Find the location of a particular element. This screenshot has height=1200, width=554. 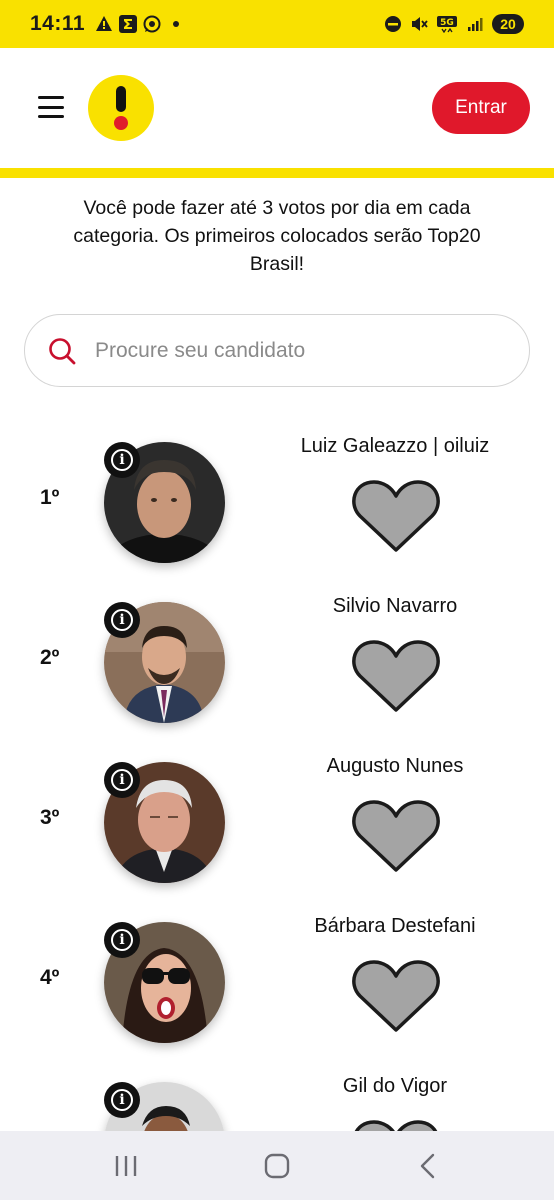

network-label: 5G is located at coordinates (447, 23).